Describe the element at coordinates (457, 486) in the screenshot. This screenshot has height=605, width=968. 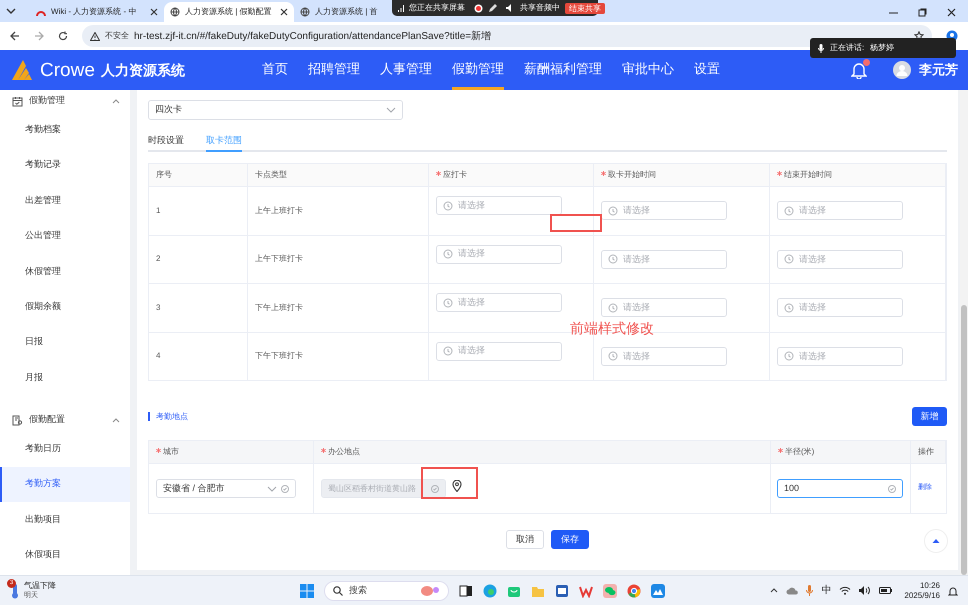
I see `location-pin-icon` at that location.